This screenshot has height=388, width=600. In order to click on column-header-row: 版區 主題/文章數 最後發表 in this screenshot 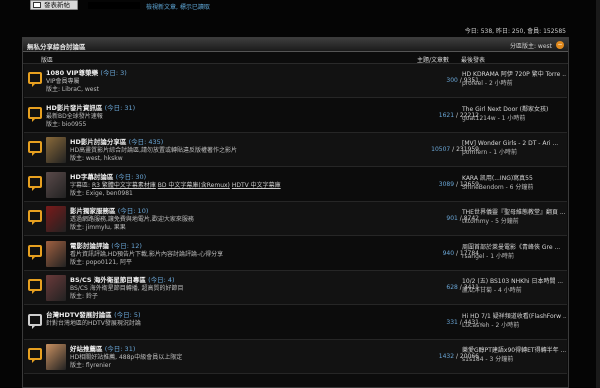, I will do `click(295, 58)`.